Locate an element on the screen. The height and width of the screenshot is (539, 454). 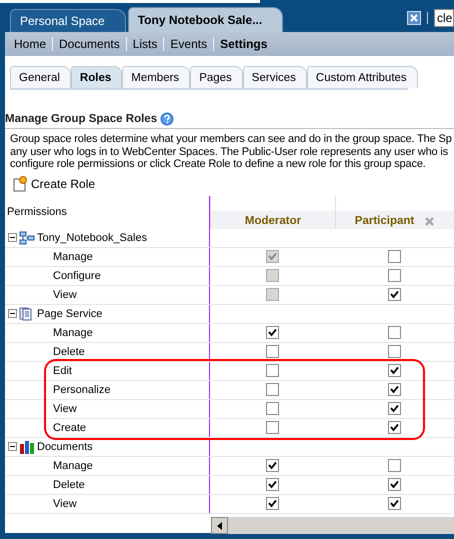
books-icon is located at coordinates (27, 447).